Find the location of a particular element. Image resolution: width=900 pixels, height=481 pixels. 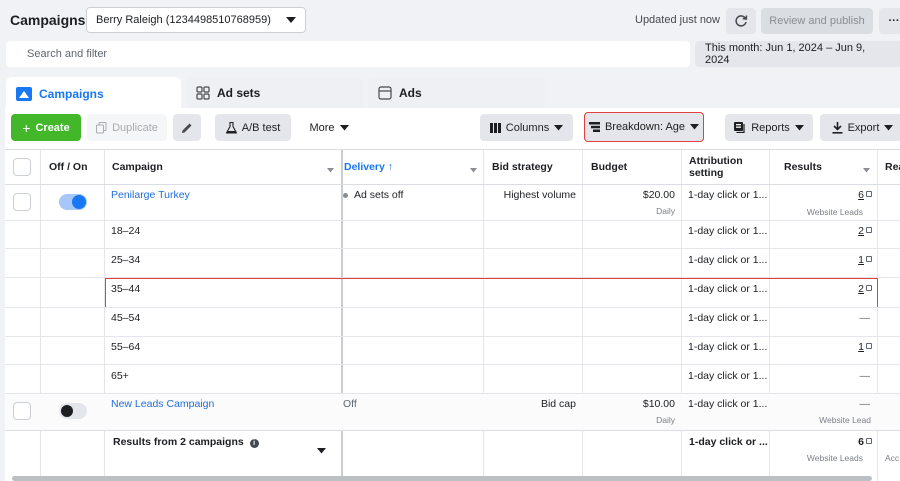

campaign-name-link: Penilarge Turkey is located at coordinates (150, 195).